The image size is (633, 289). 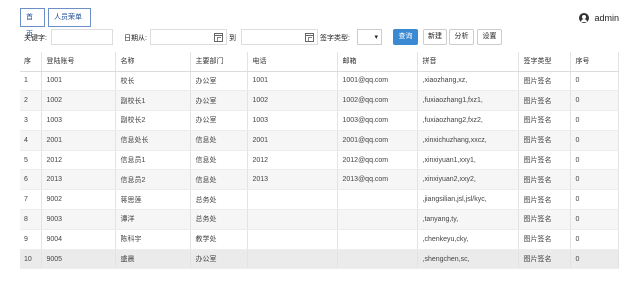 I want to click on phone-cell: 1001, so click(x=292, y=81).